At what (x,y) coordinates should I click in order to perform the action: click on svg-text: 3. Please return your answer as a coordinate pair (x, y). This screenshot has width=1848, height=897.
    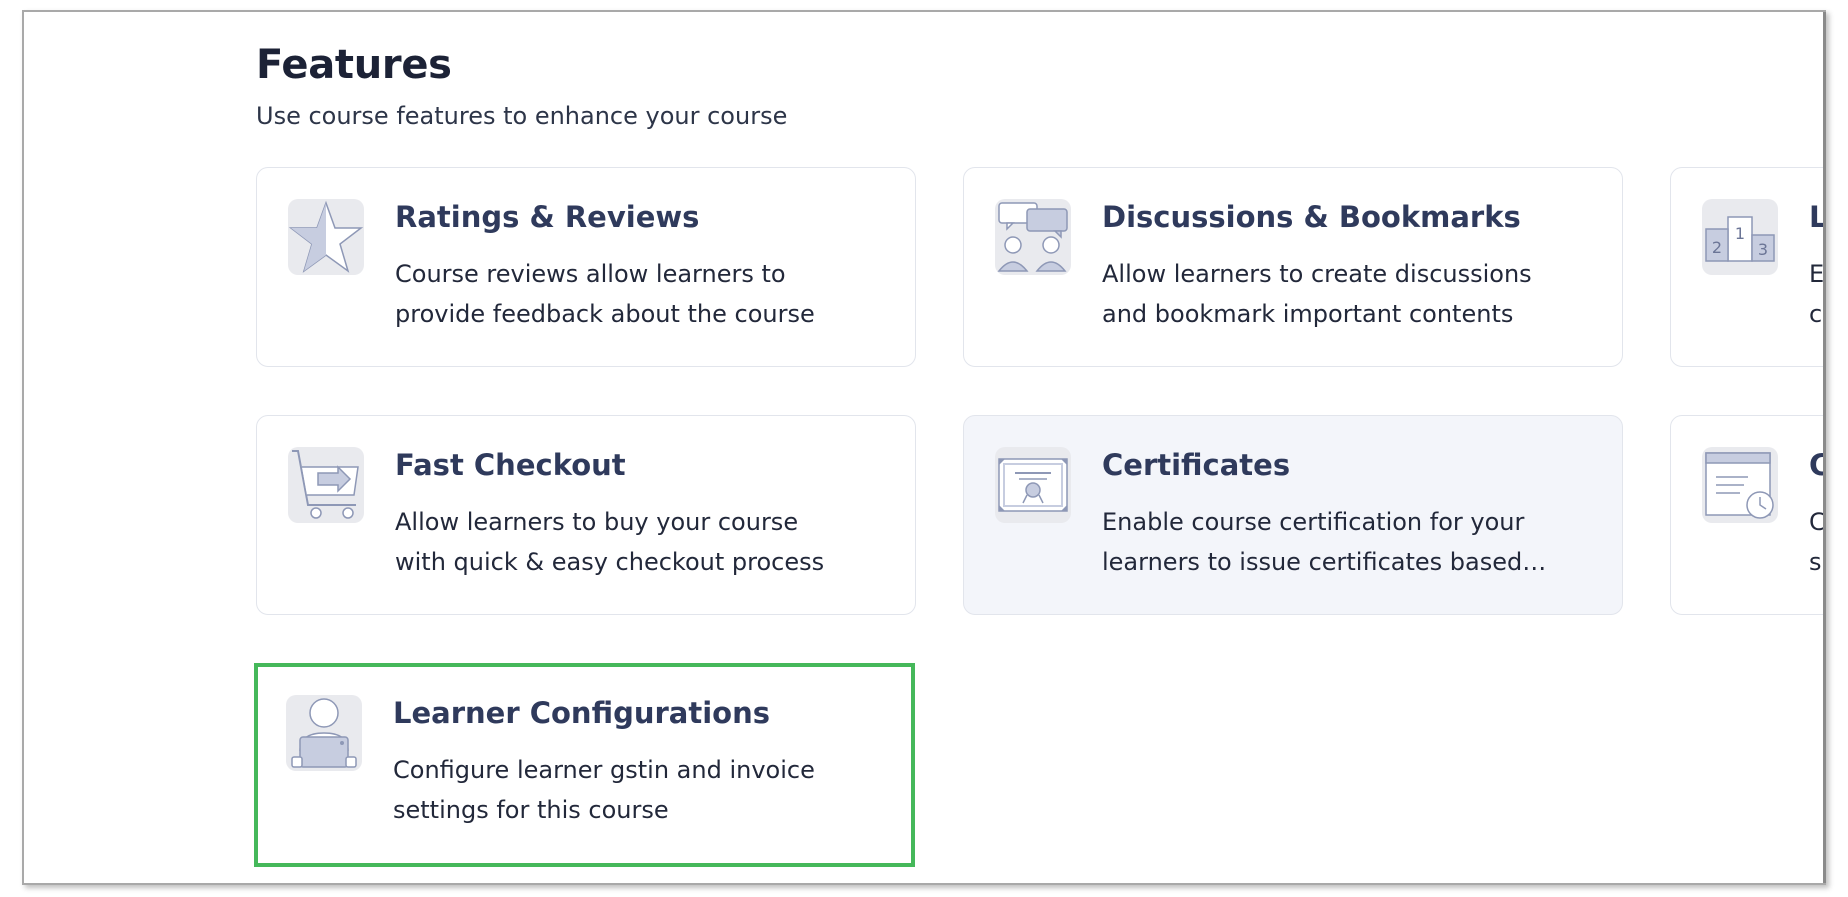
    Looking at the image, I should click on (1763, 249).